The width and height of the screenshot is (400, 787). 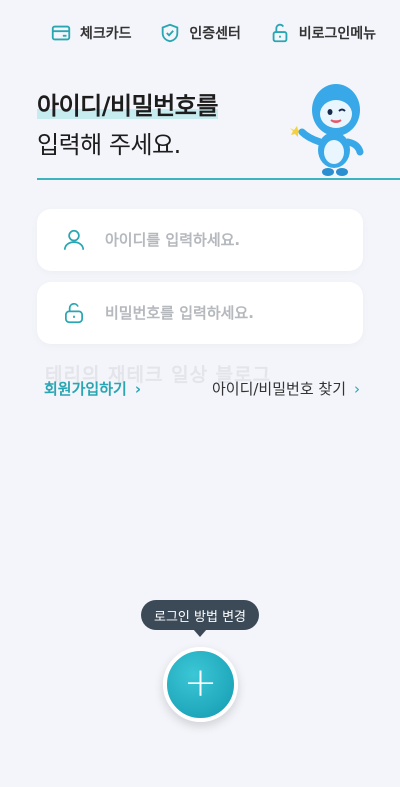 What do you see at coordinates (202, 388) in the screenshot?
I see `account-links: 회원가입하기 › 아이디/비밀번호 찾기 ›` at bounding box center [202, 388].